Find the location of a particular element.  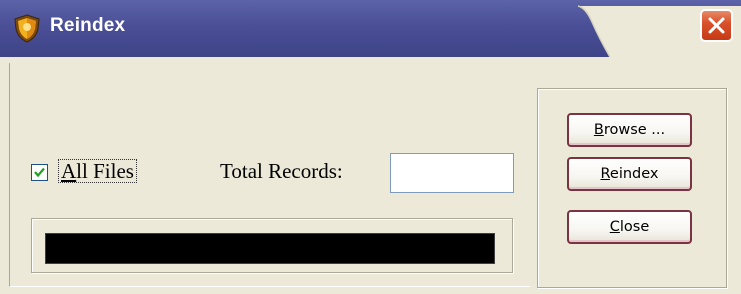

close-label: lose is located at coordinates (634, 227).